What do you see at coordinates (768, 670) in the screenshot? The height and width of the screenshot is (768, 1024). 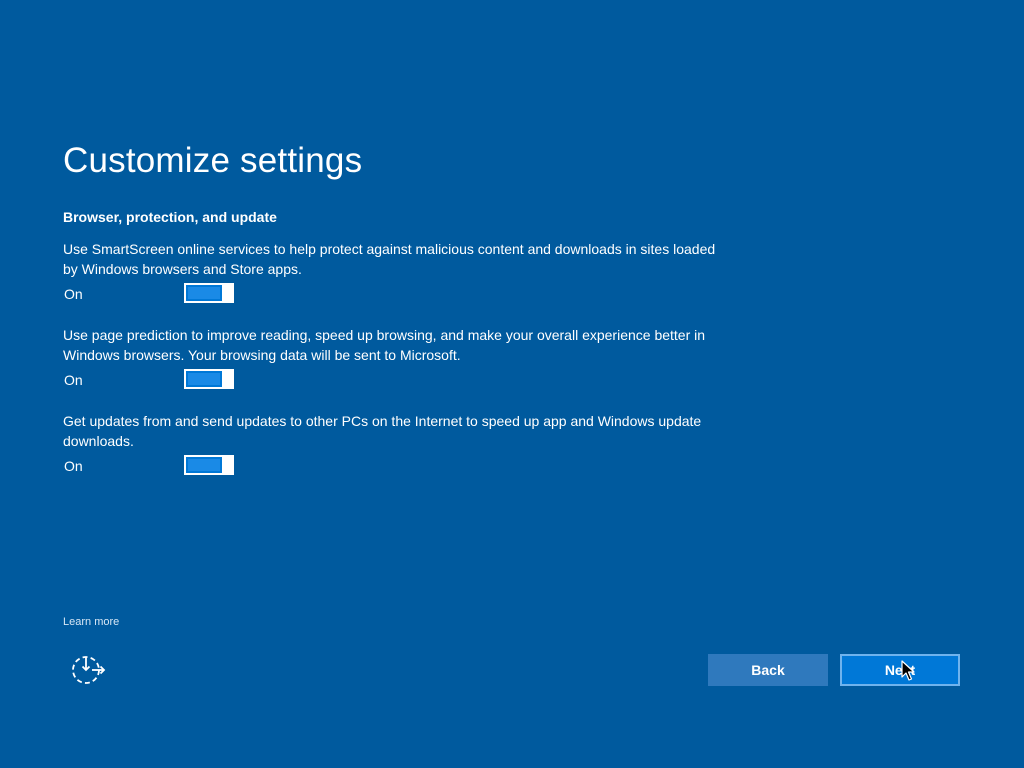 I see `back-button: Back` at bounding box center [768, 670].